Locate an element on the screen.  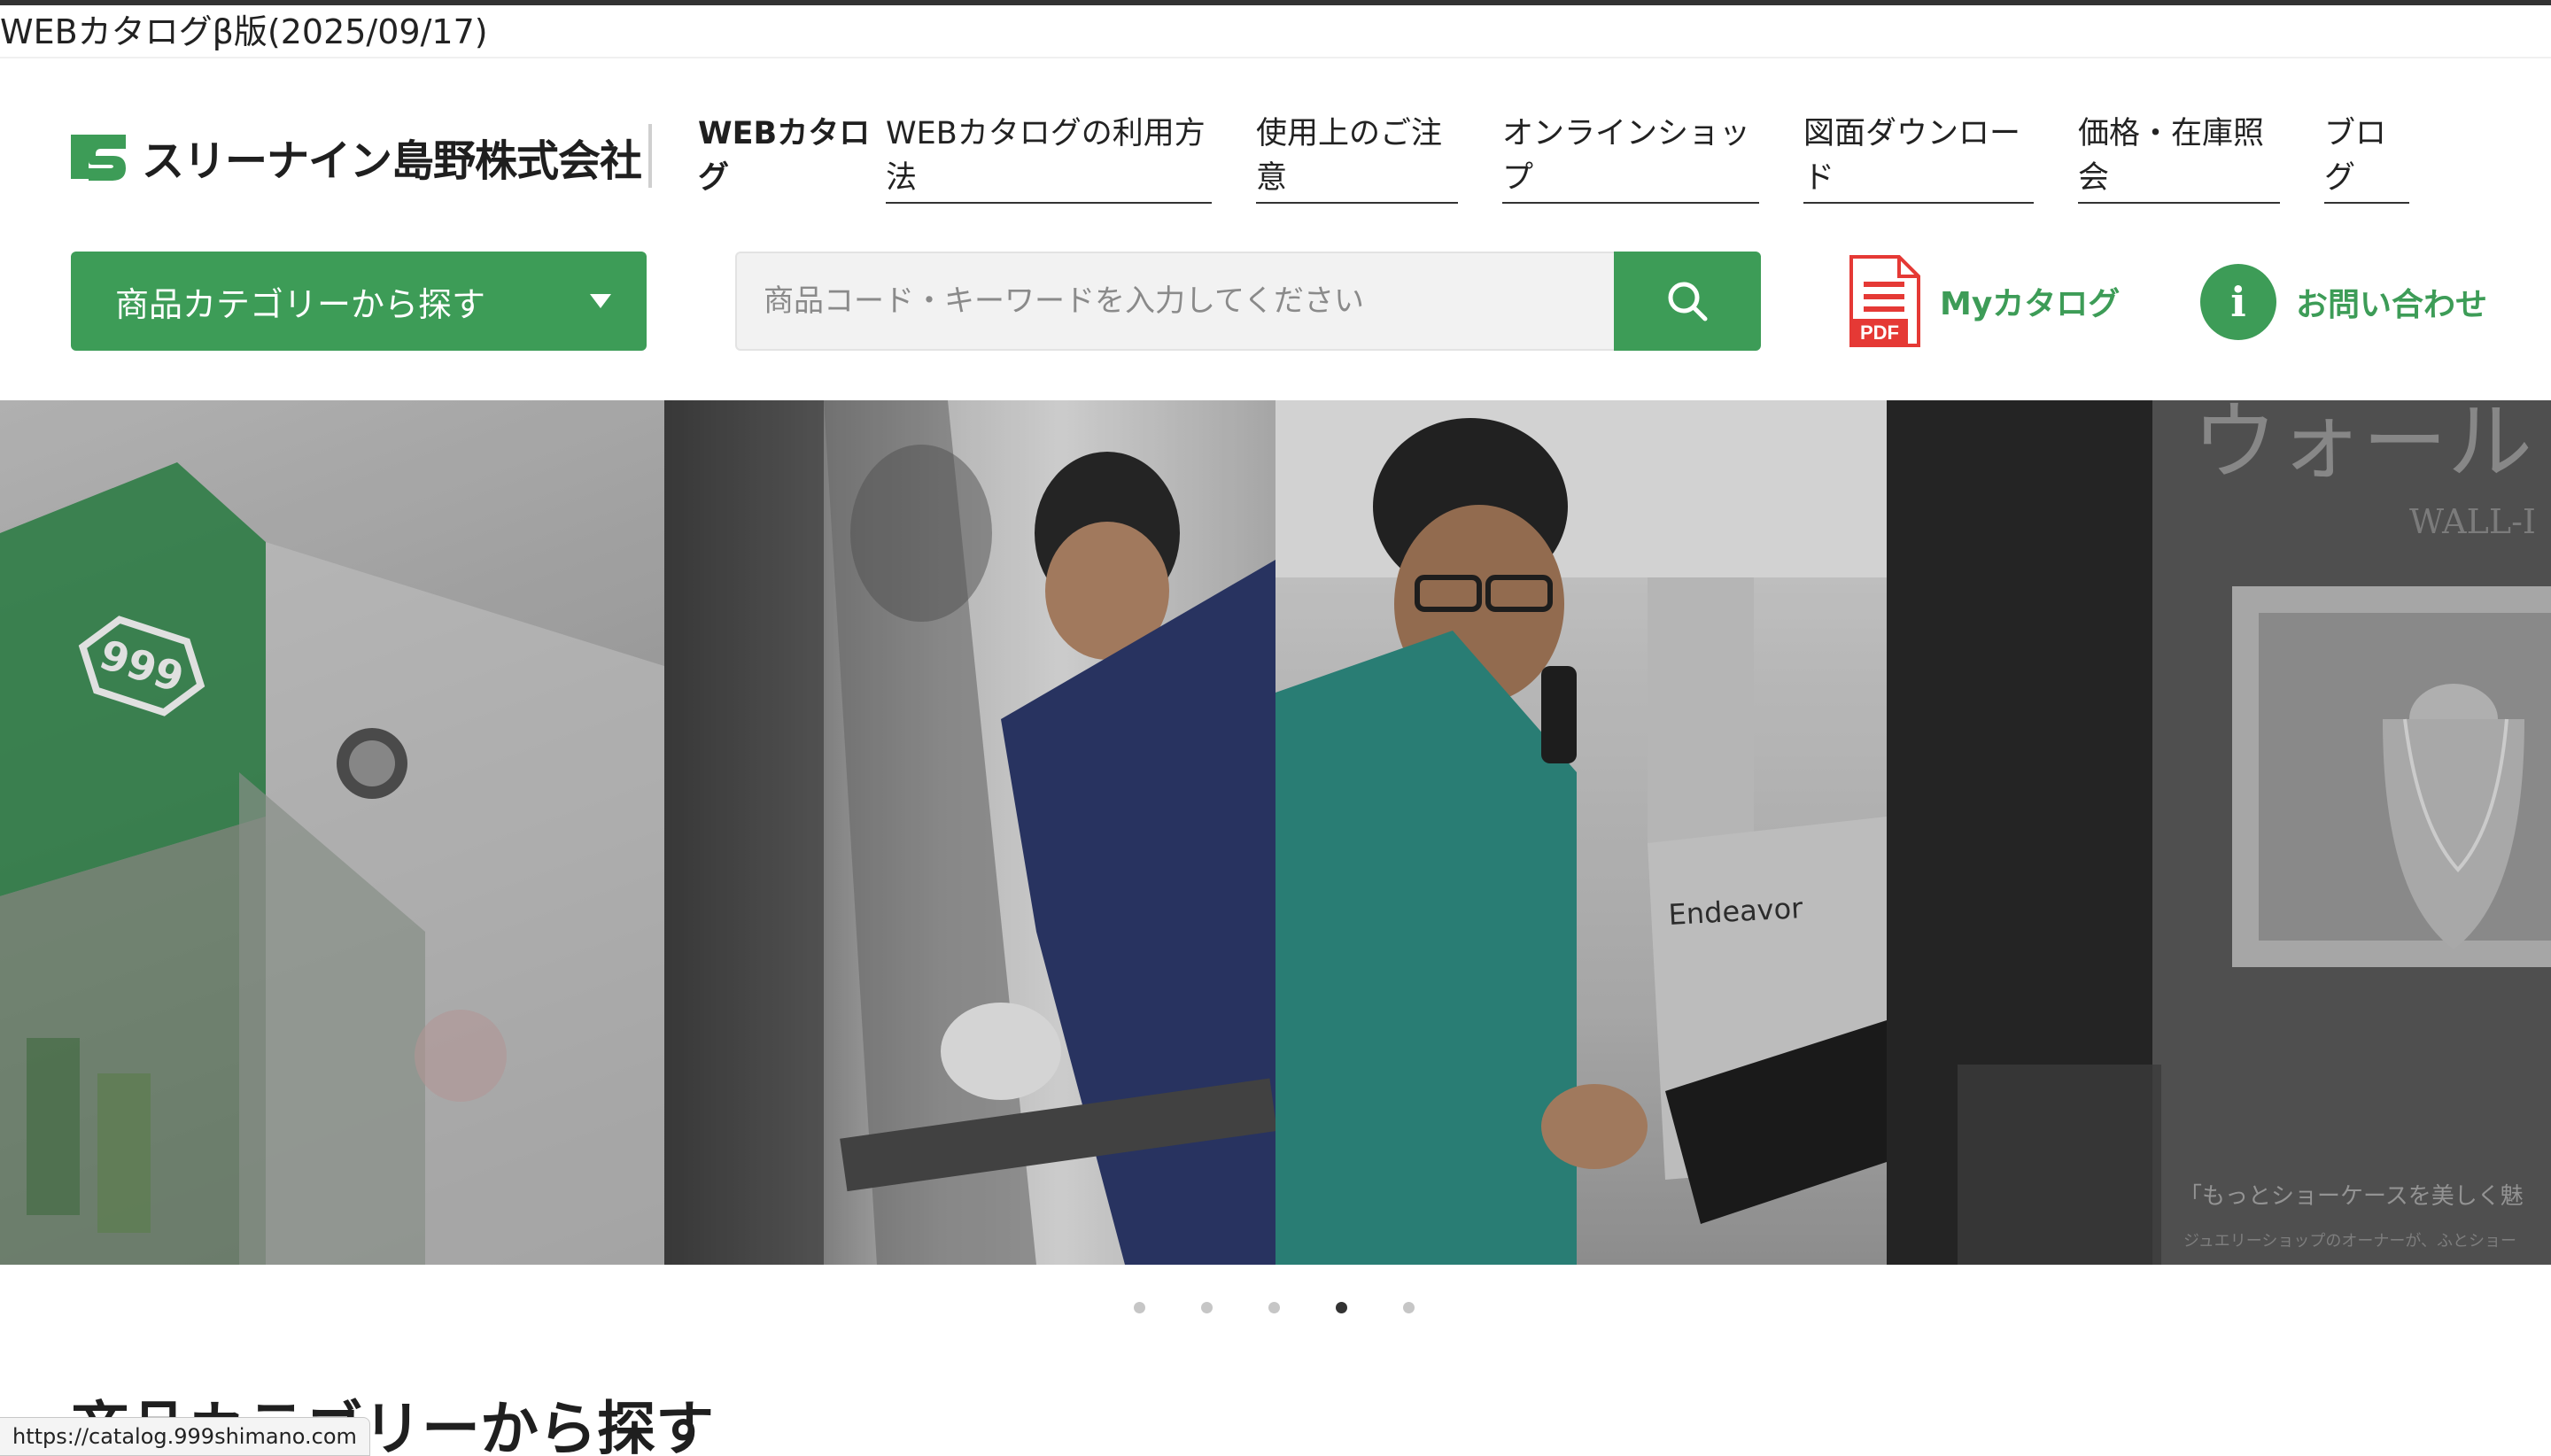
pdf-icon: PDF is located at coordinates (1885, 301).